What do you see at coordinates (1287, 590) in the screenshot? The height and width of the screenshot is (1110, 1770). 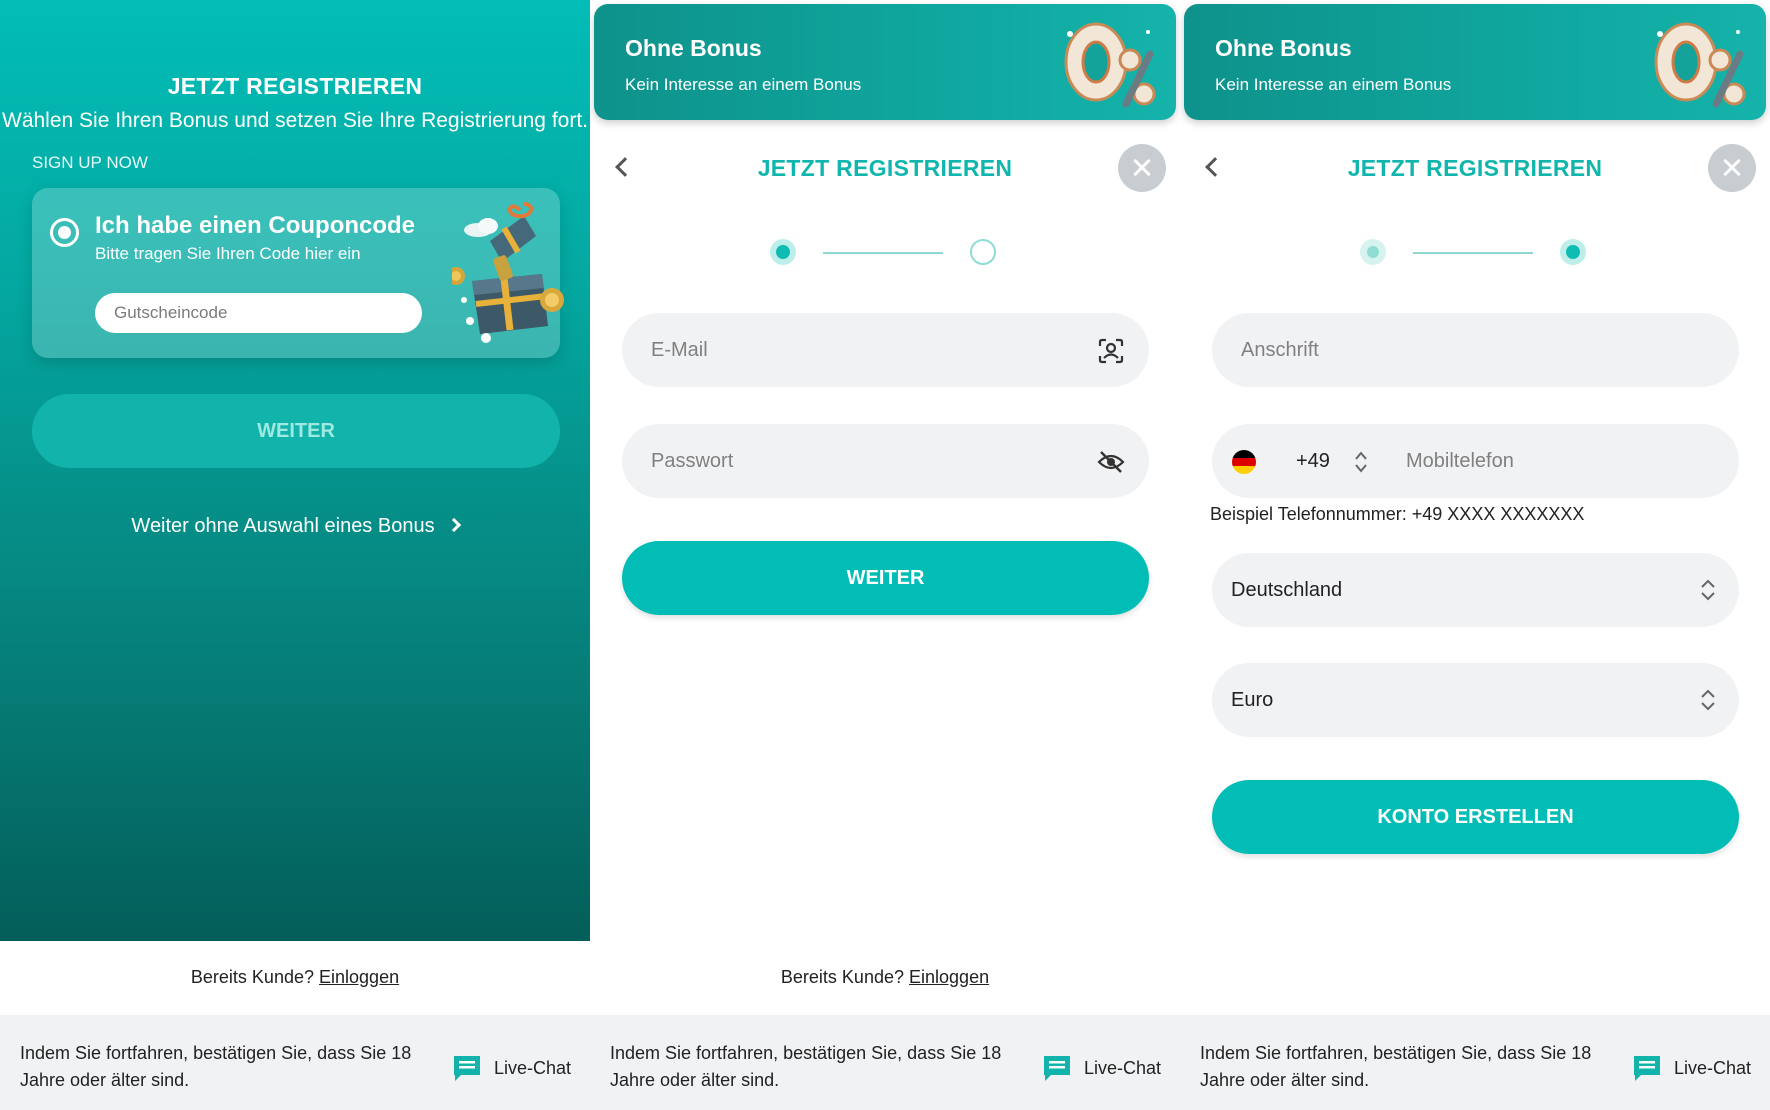 I see `country-value: Deutschland` at bounding box center [1287, 590].